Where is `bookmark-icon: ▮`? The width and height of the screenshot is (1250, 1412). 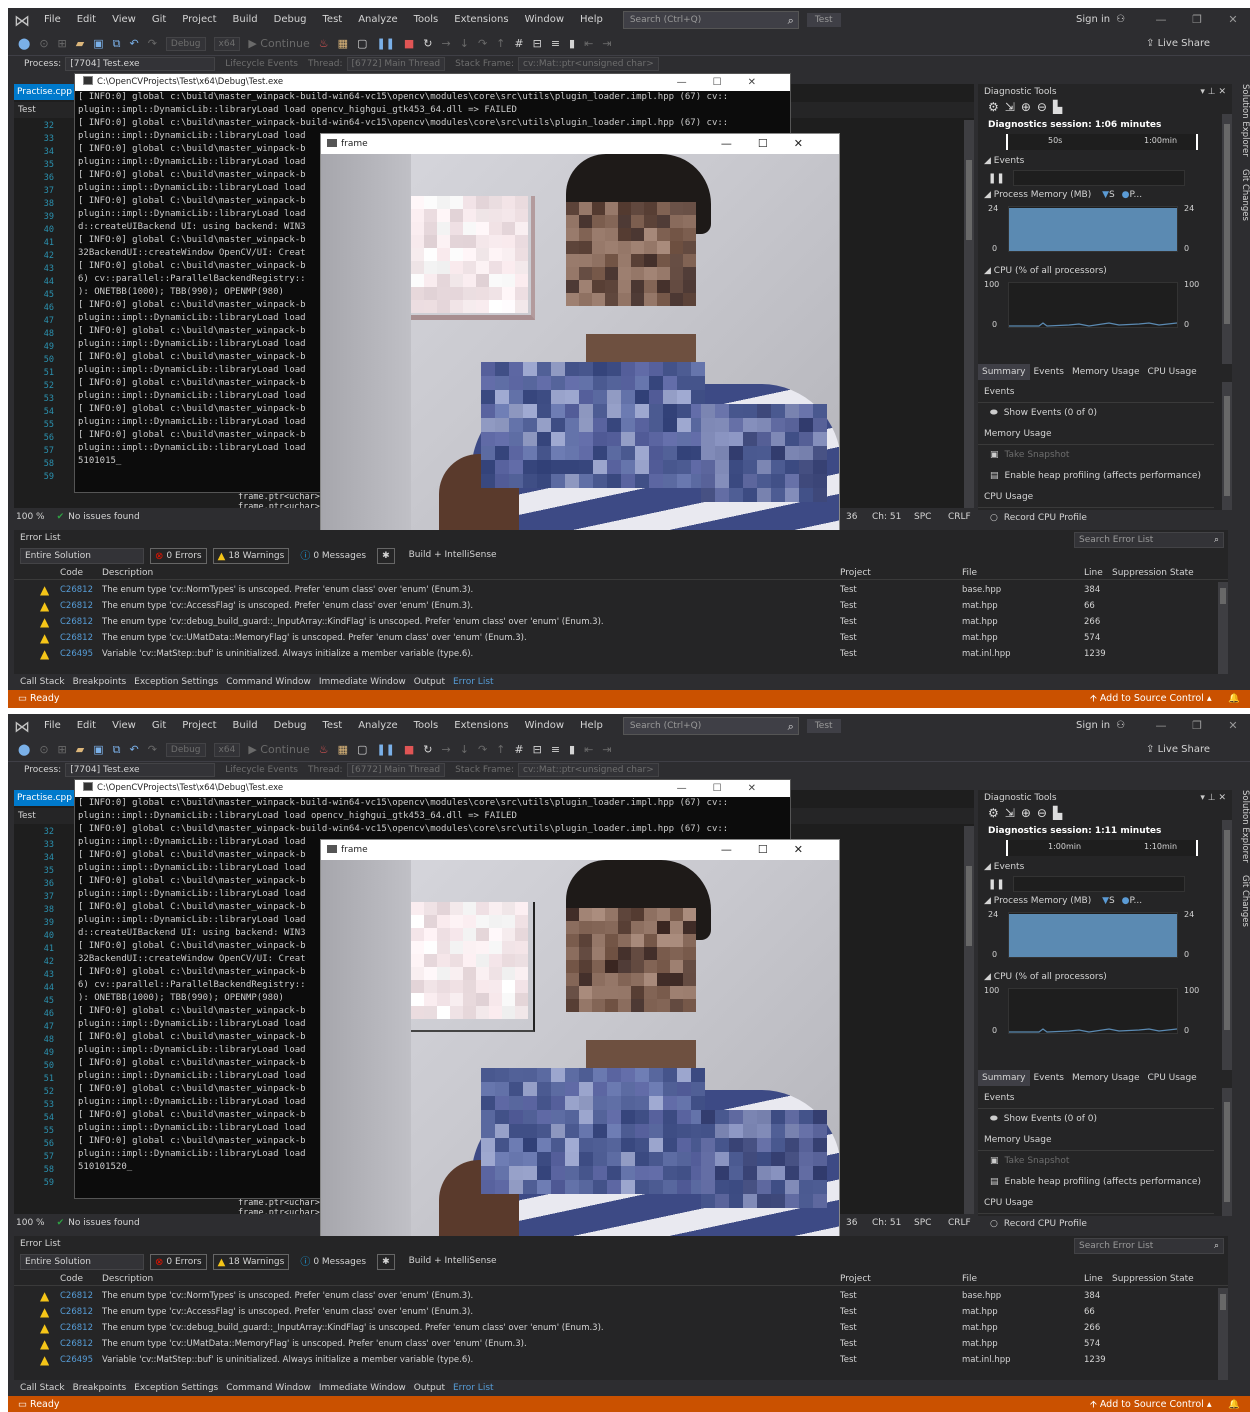
bookmark-icon: ▮ is located at coordinates (572, 749).